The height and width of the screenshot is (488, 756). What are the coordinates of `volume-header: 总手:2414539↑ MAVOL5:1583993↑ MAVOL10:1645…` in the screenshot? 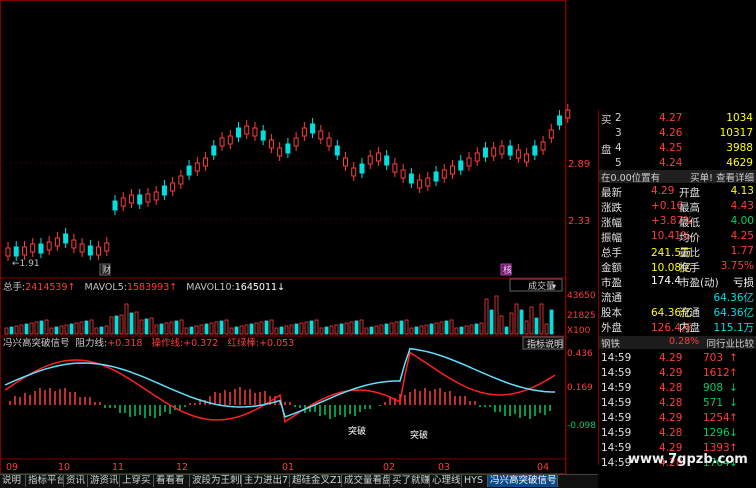 It's located at (144, 287).